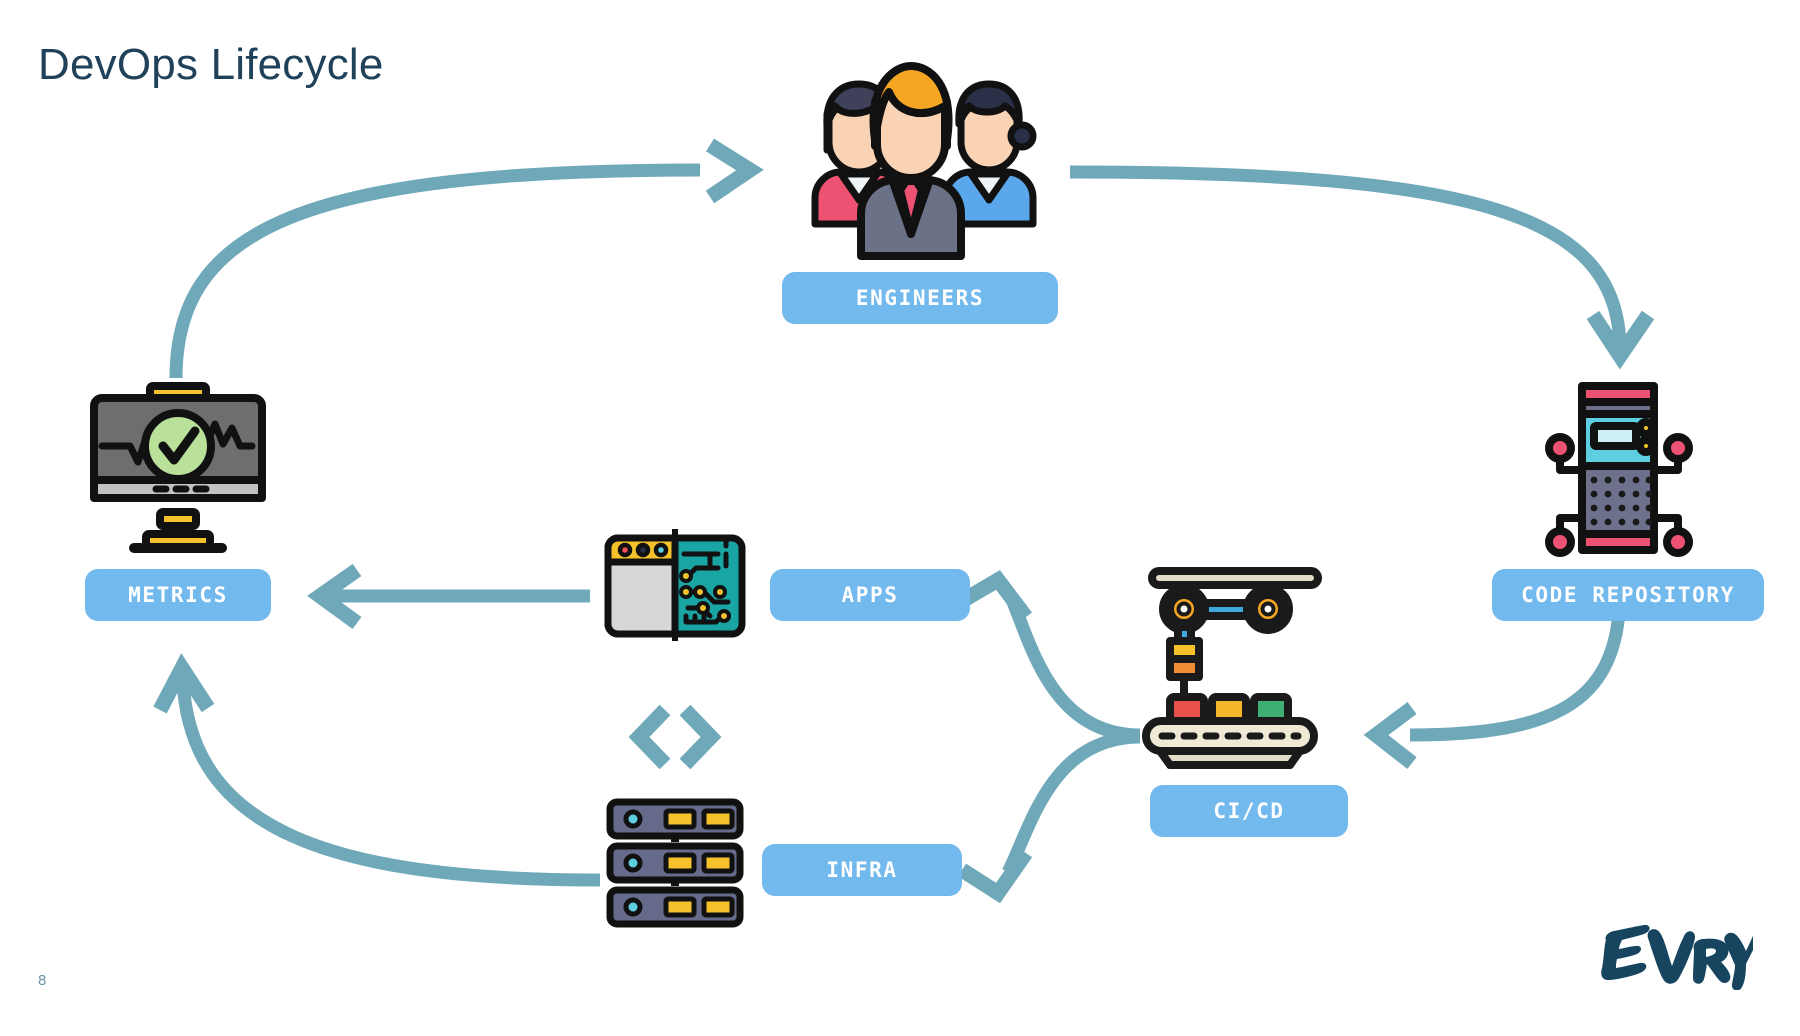  Describe the element at coordinates (435, 271) in the screenshot. I see `arrow-metrics-to-engineers` at that location.